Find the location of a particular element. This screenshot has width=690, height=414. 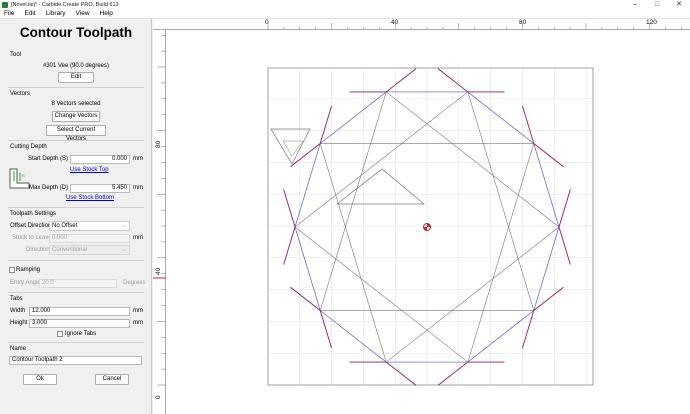

use-stock-top-link: Use Stock Top is located at coordinates (89, 170).